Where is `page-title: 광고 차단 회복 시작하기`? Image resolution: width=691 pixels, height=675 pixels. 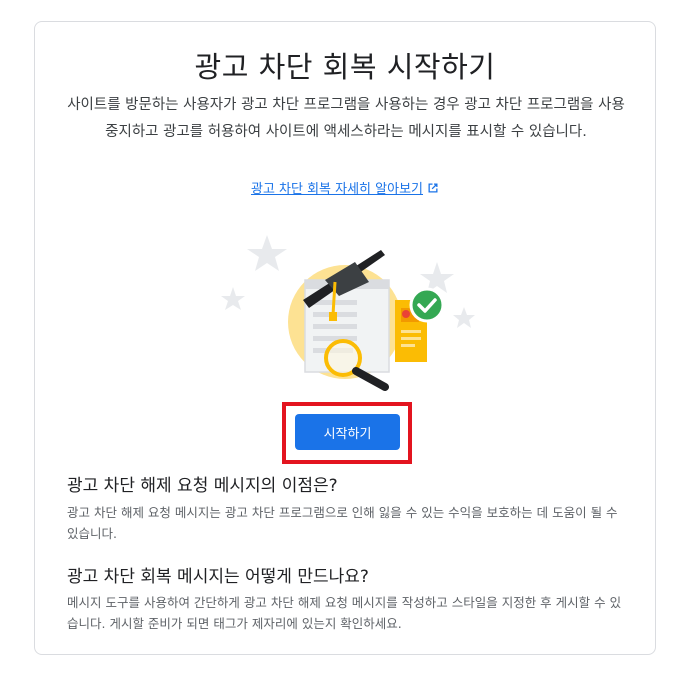 page-title: 광고 차단 회복 시작하기 is located at coordinates (345, 67).